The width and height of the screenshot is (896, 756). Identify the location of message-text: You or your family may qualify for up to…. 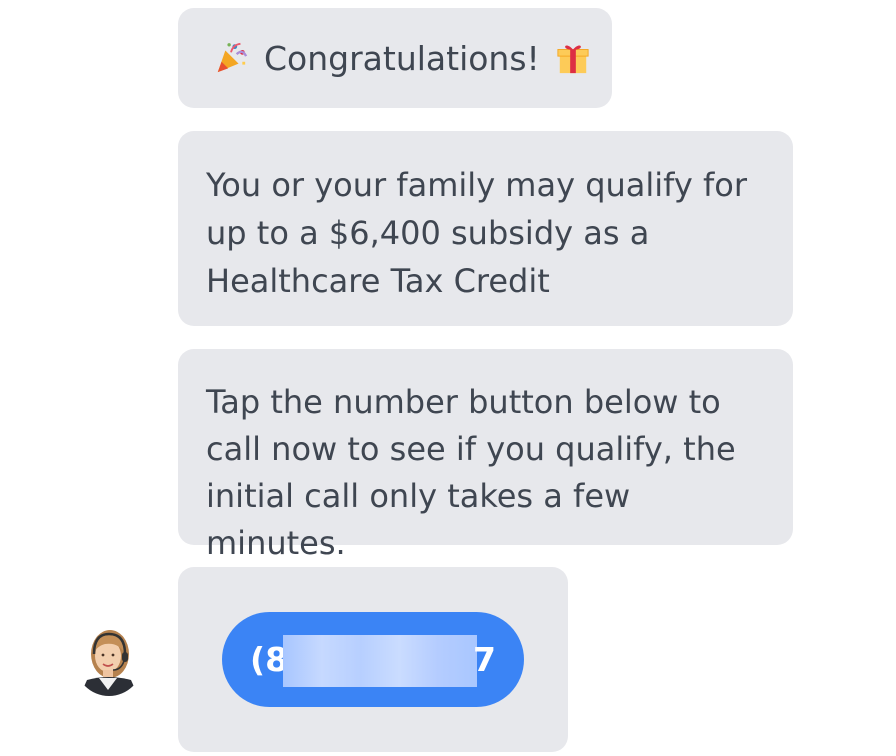
(476, 233).